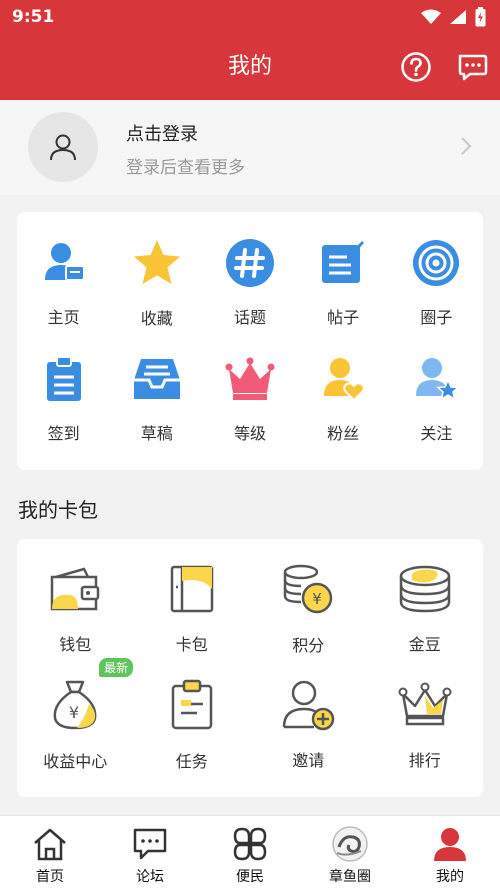 This screenshot has height=888, width=500. I want to click on card-label: 收益中心, so click(75, 761).